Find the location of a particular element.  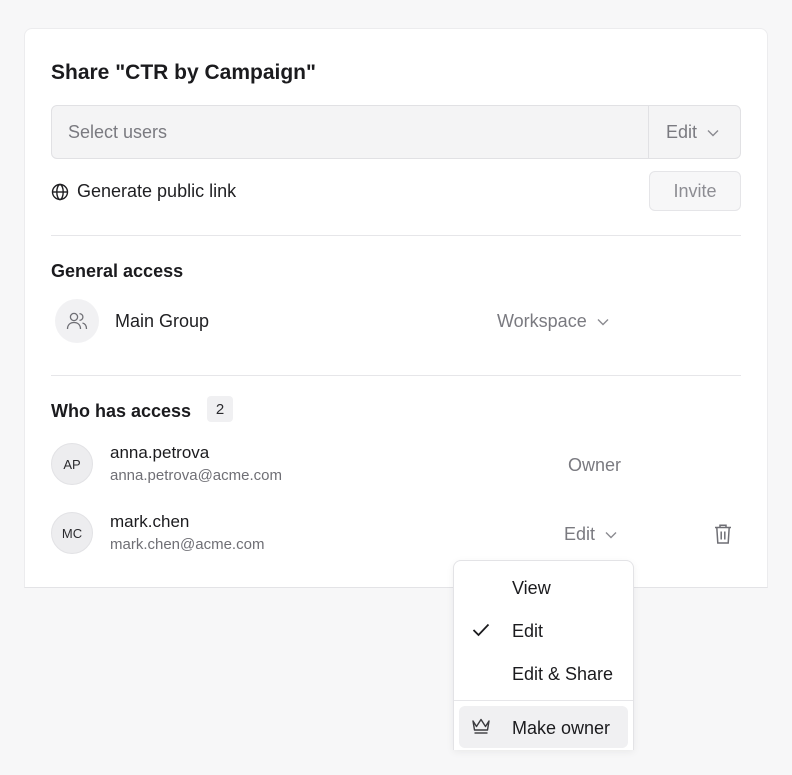

scope-label: Workspace is located at coordinates (542, 321).